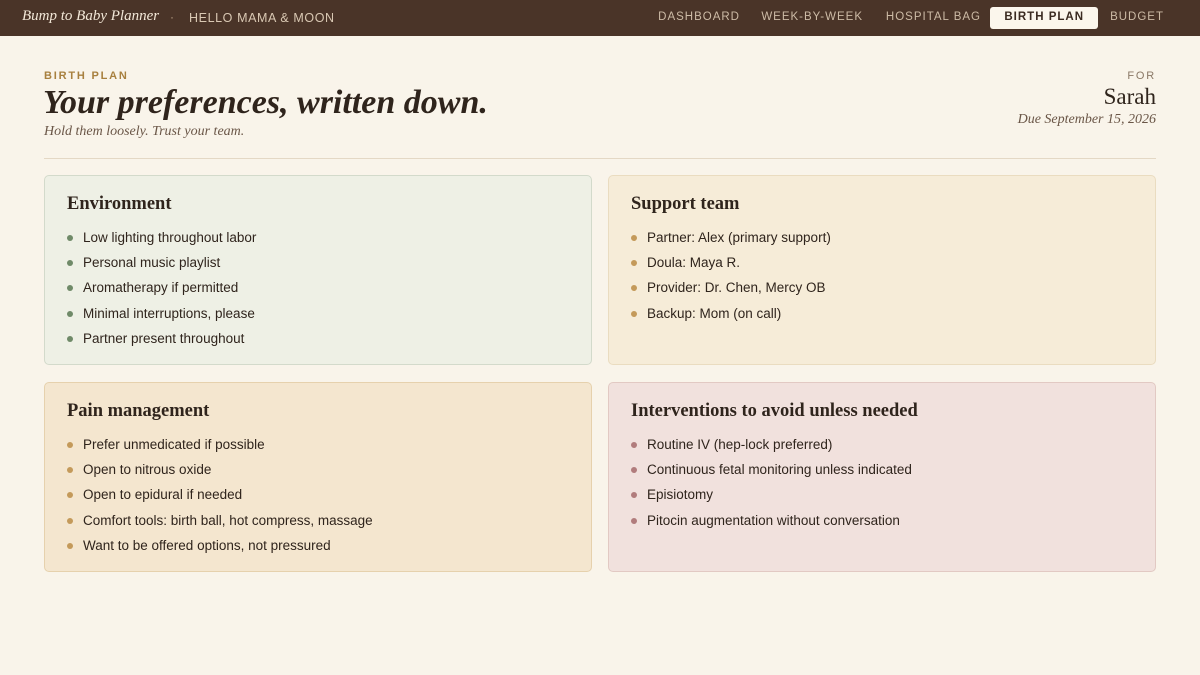  I want to click on list-item-text: Provider: Dr. Chen, Mercy OB, so click(736, 288).